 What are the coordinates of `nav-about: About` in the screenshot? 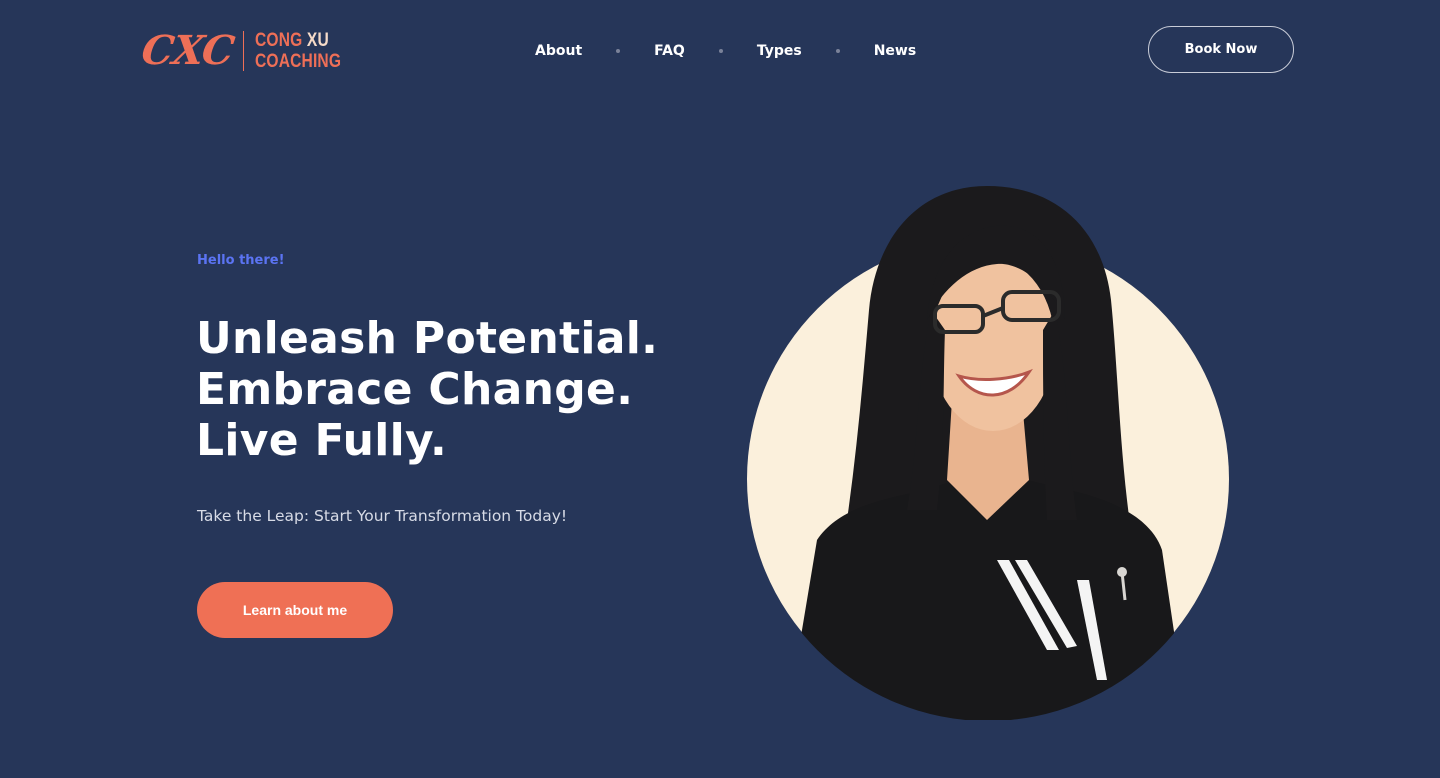 It's located at (558, 51).